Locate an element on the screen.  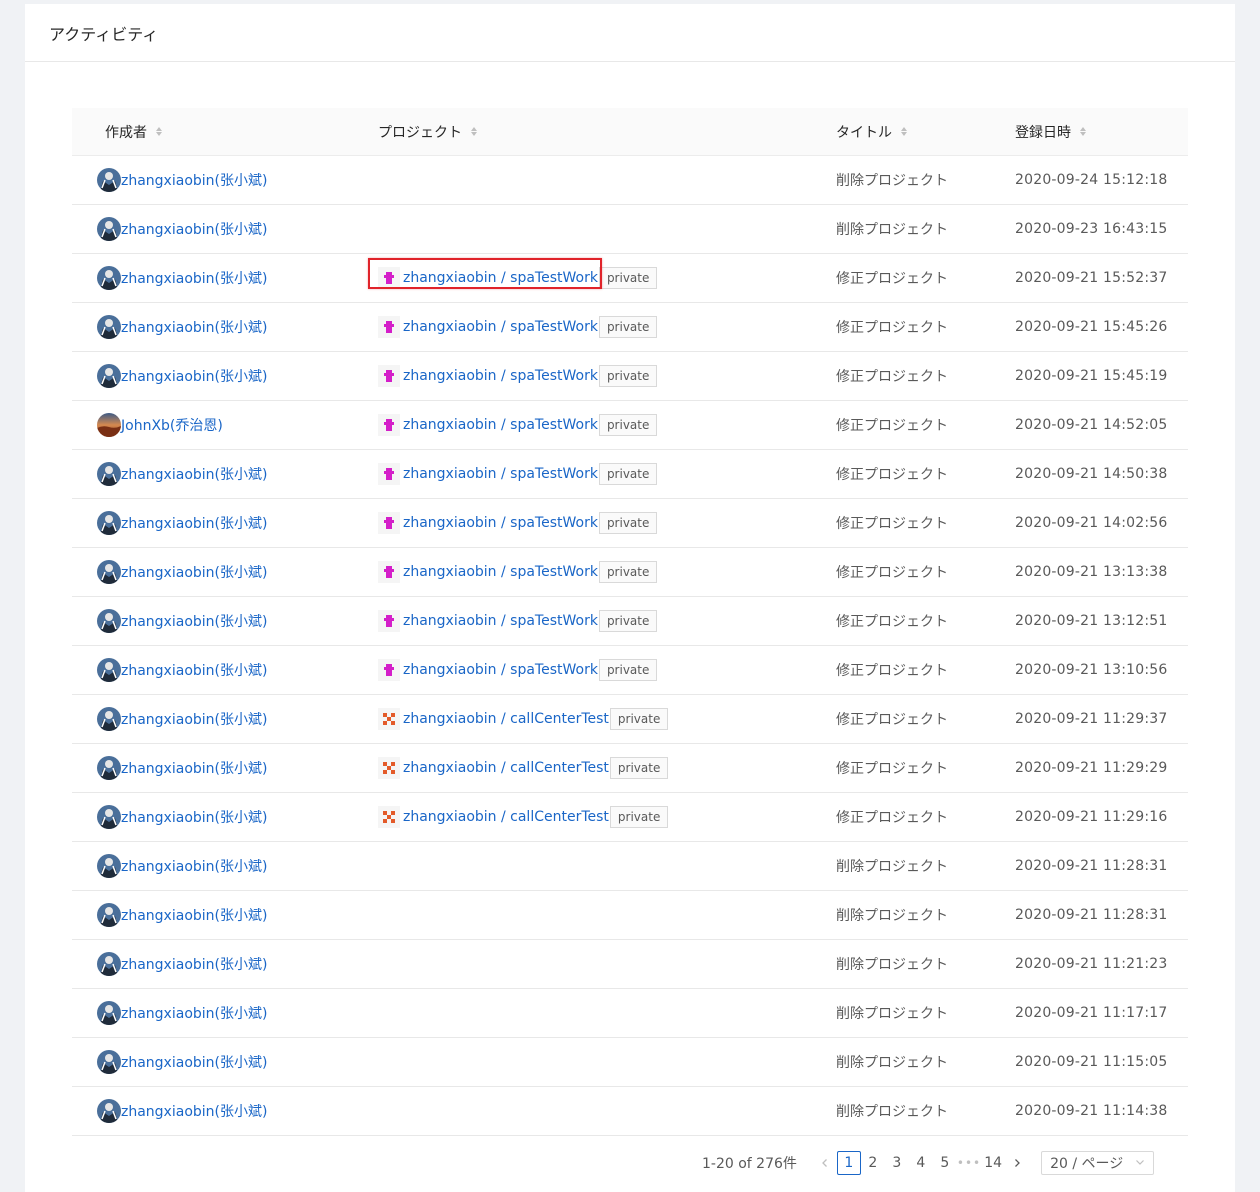
column-header-author: 作成者 is located at coordinates (133, 132).